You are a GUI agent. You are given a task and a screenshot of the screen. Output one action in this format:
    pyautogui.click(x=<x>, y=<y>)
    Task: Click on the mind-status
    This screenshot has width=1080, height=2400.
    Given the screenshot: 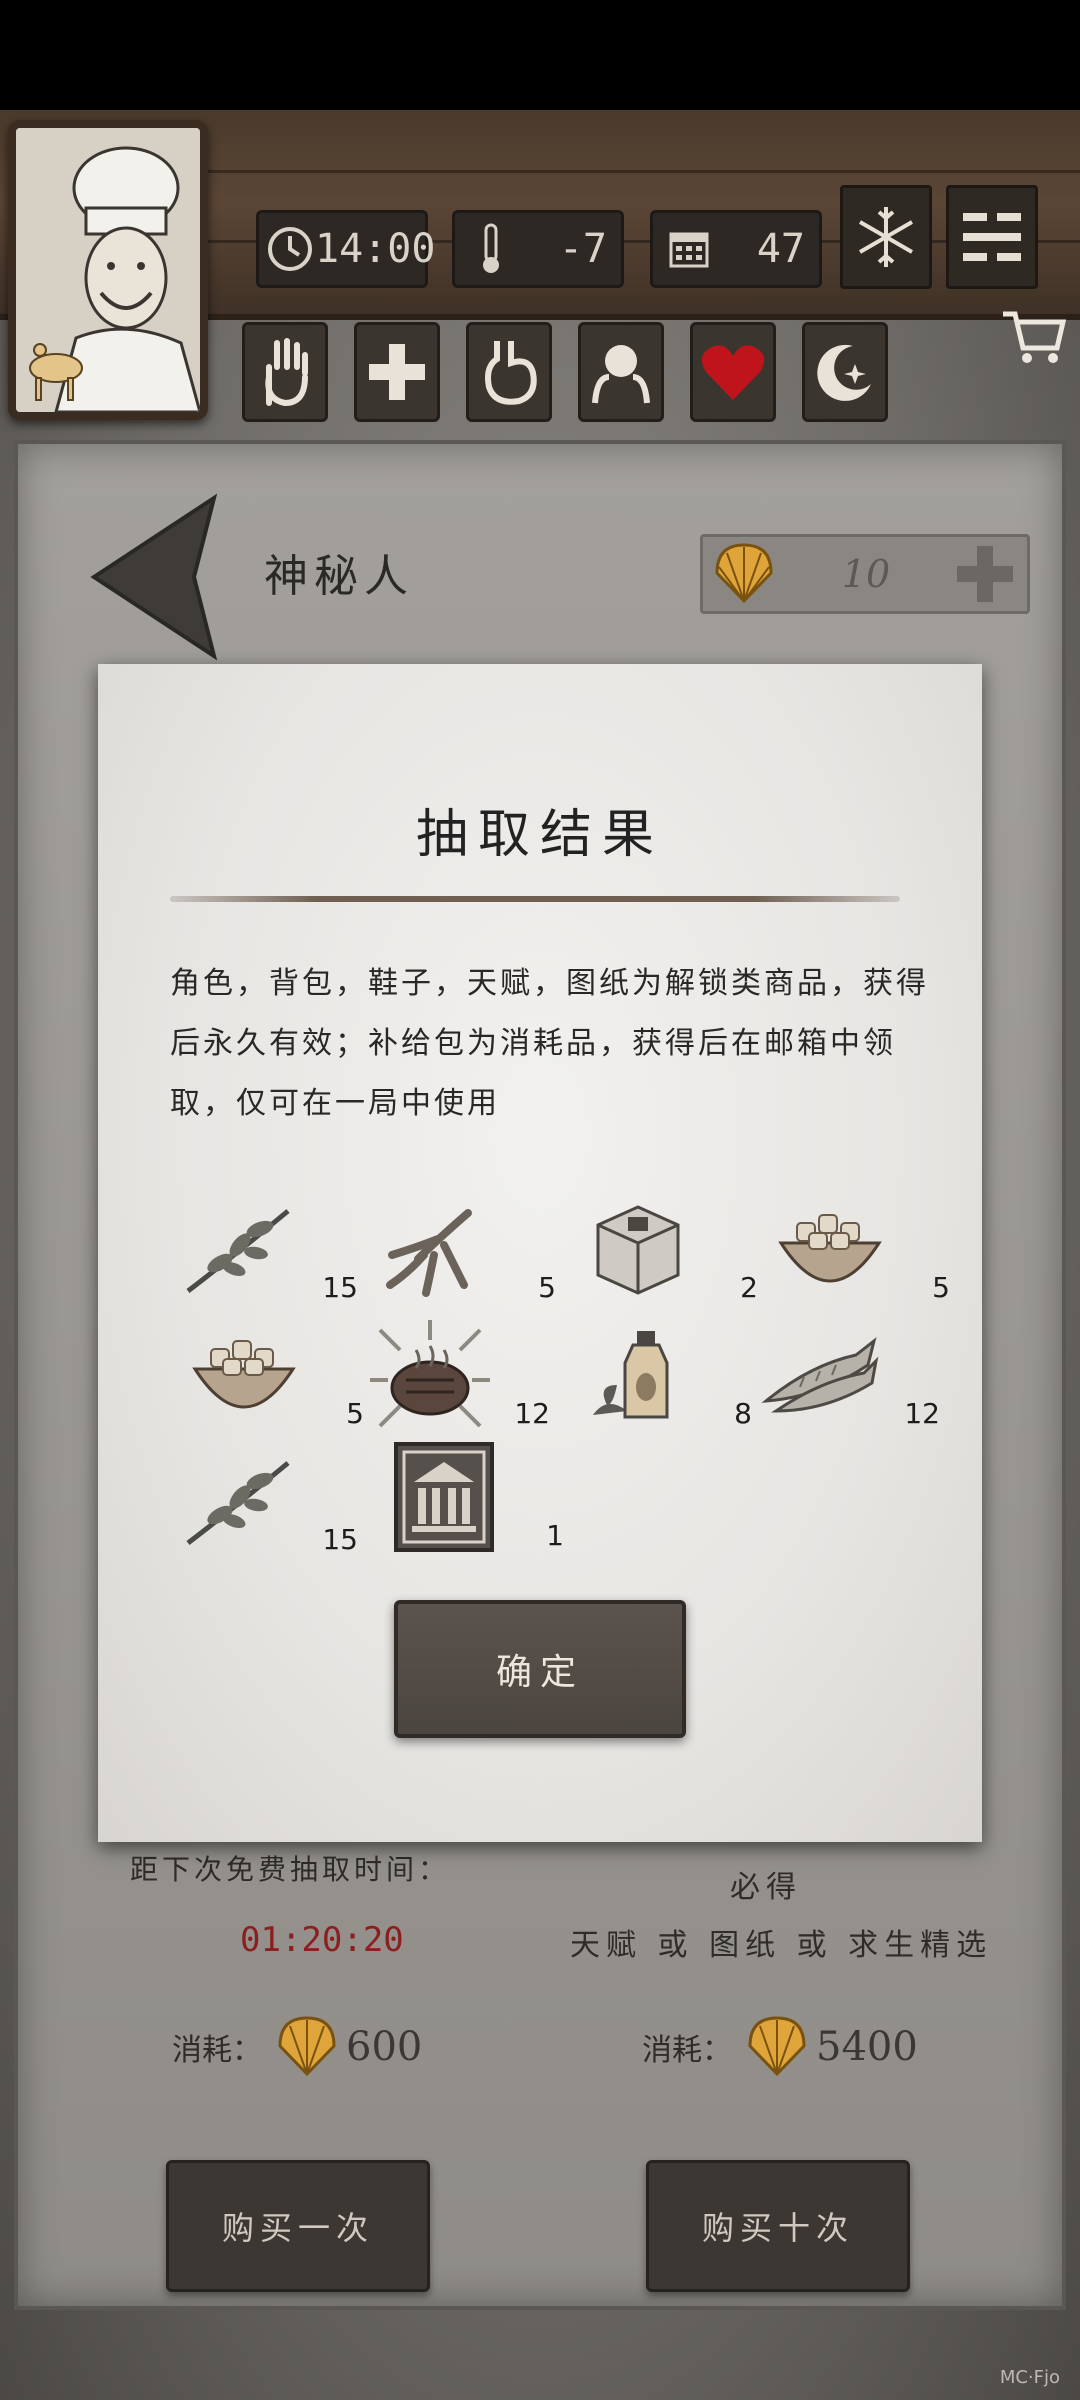 What is the action you would take?
    pyautogui.click(x=621, y=372)
    